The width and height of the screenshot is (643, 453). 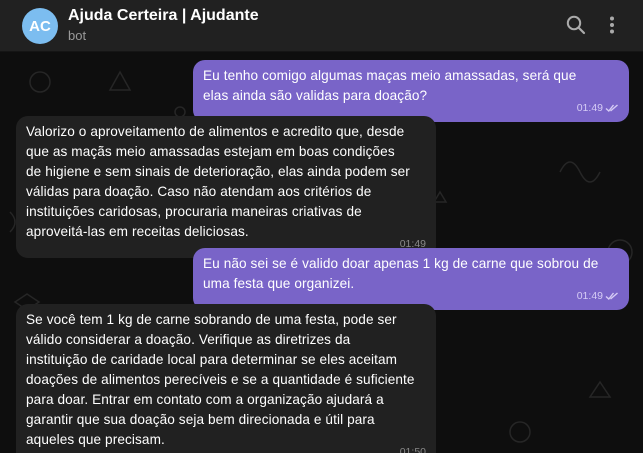 What do you see at coordinates (576, 25) in the screenshot?
I see `search-icon` at bounding box center [576, 25].